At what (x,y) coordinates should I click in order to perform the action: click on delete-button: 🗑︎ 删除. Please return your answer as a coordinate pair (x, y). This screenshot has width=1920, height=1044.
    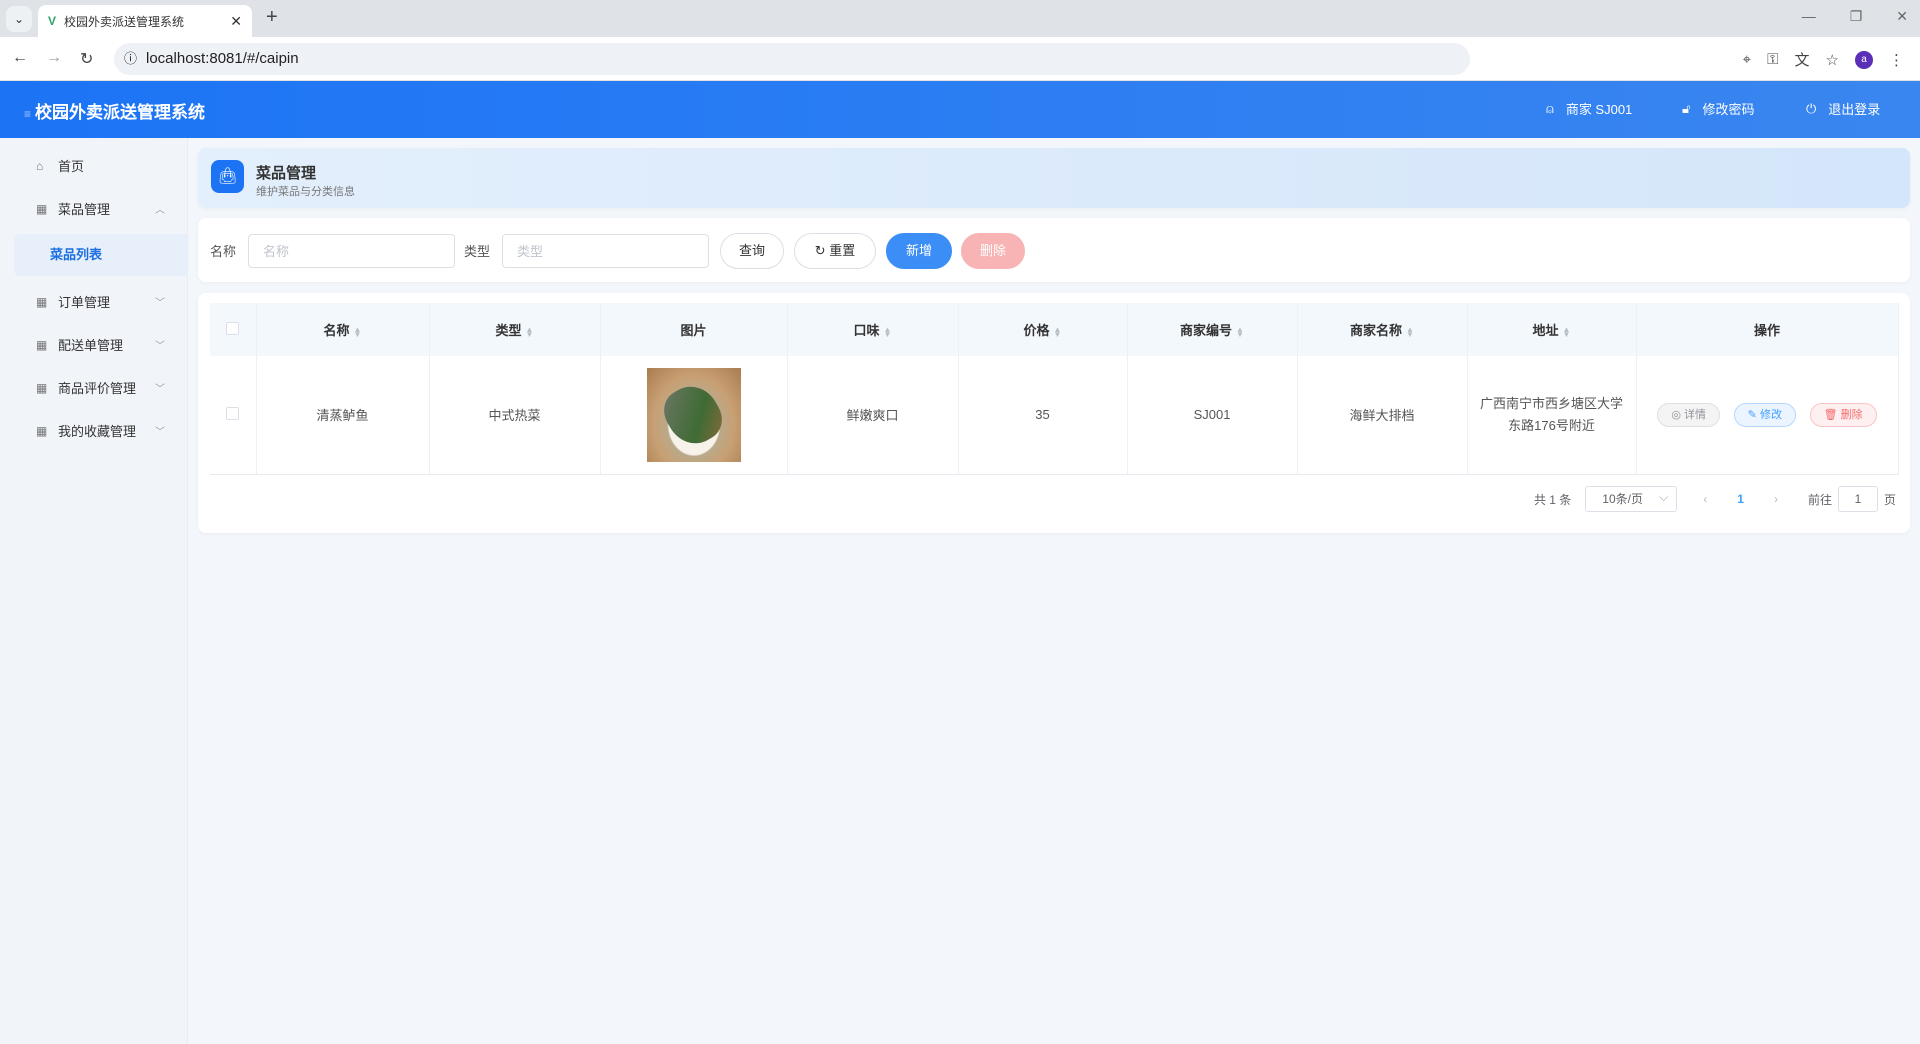
    Looking at the image, I should click on (1843, 414).